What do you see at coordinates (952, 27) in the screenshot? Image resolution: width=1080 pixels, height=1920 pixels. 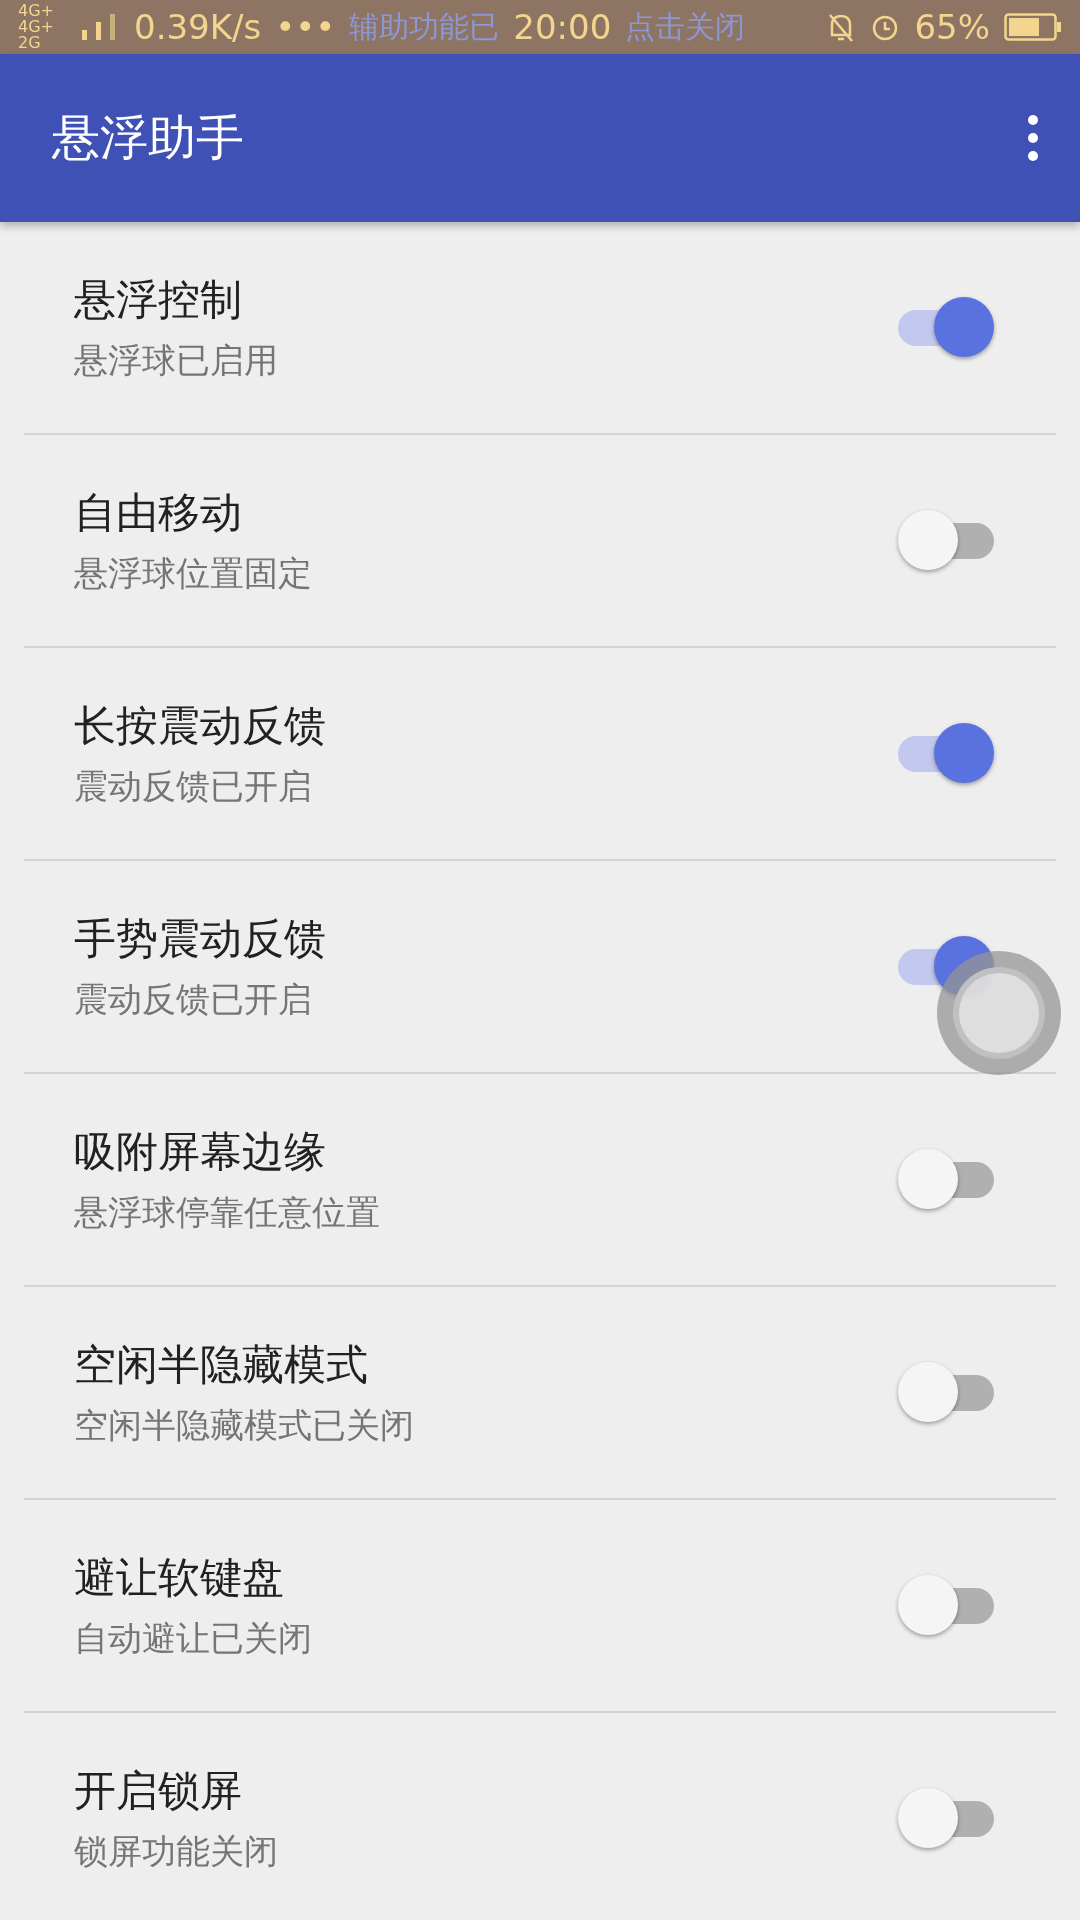 I see `battery-percent: 65%` at bounding box center [952, 27].